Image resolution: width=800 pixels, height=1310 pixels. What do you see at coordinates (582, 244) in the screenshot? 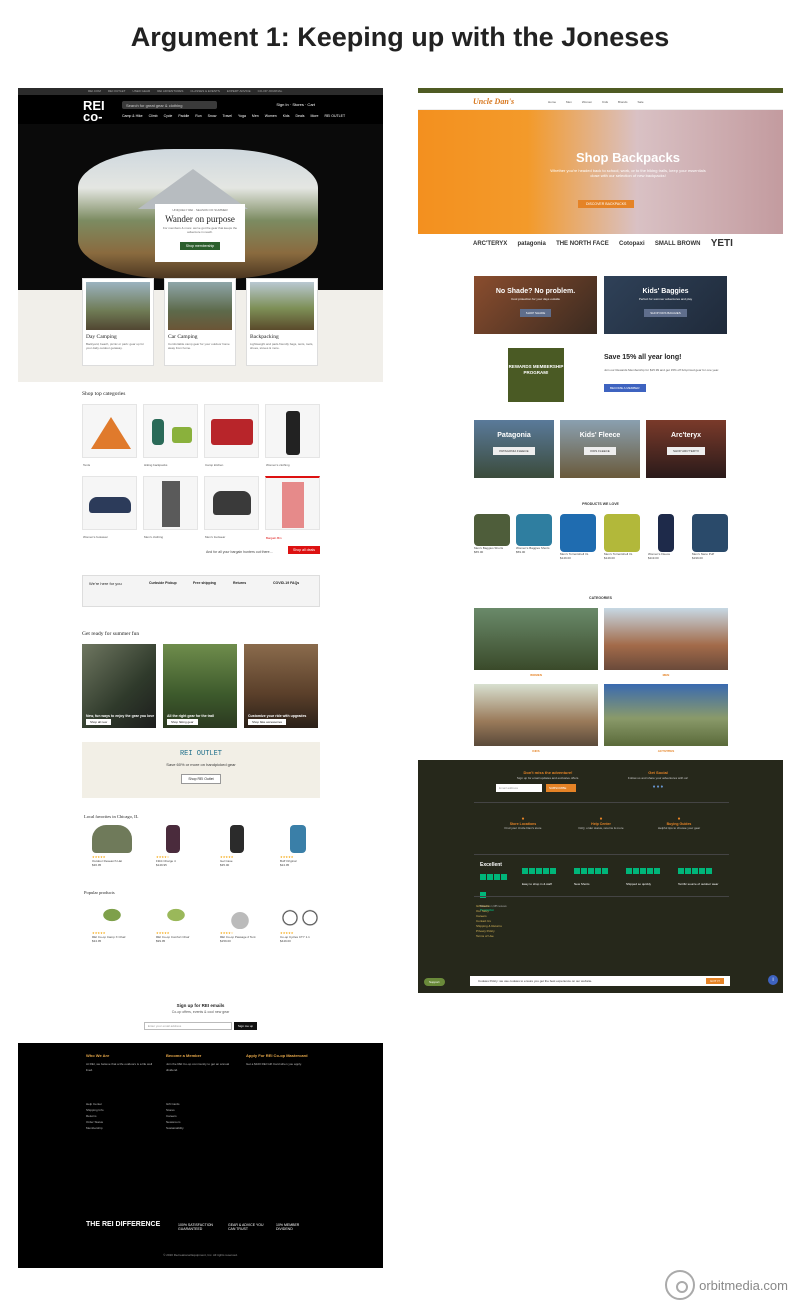
I see `brand-logo: THE NORTH FACE` at bounding box center [582, 244].